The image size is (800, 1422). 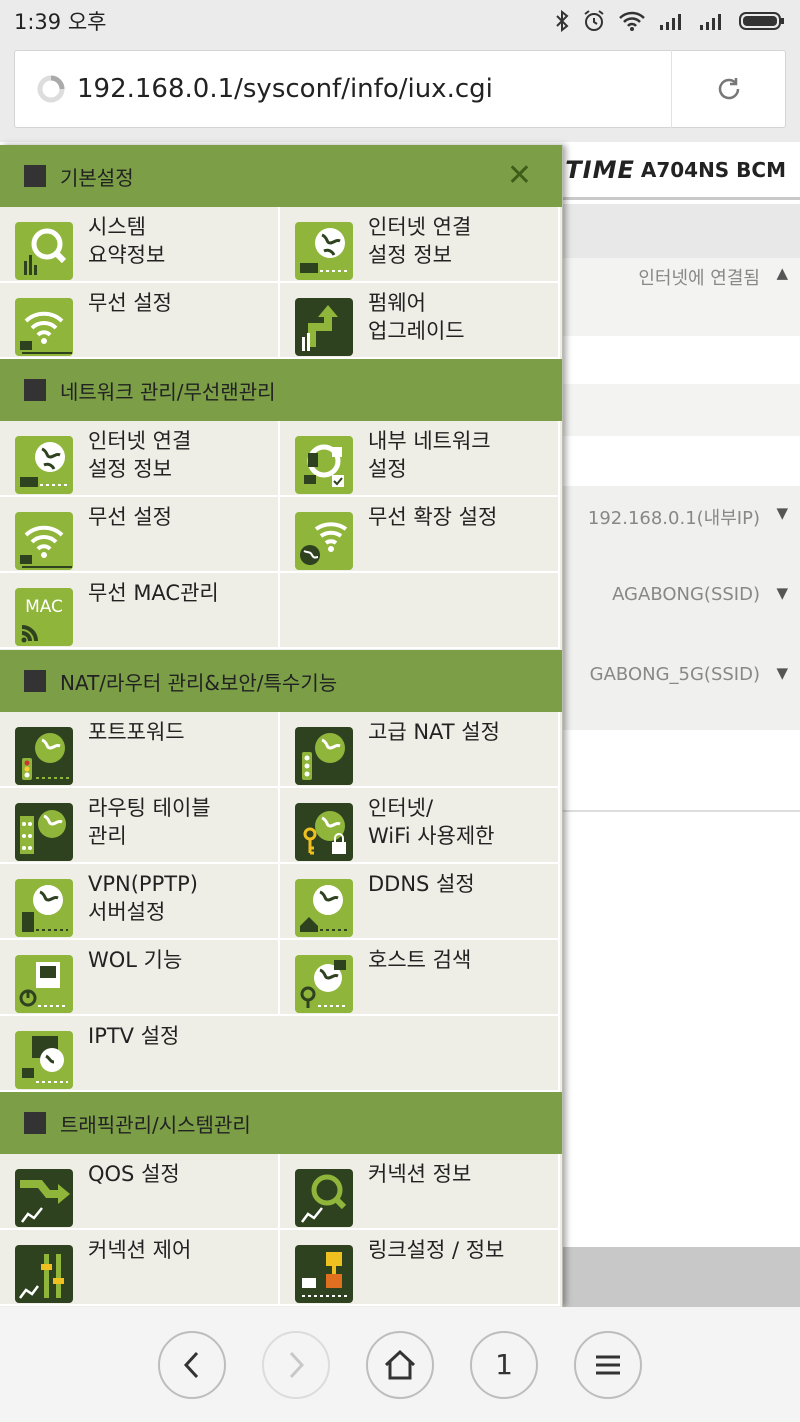 What do you see at coordinates (324, 1274) in the screenshot?
I see `link-setting-icon` at bounding box center [324, 1274].